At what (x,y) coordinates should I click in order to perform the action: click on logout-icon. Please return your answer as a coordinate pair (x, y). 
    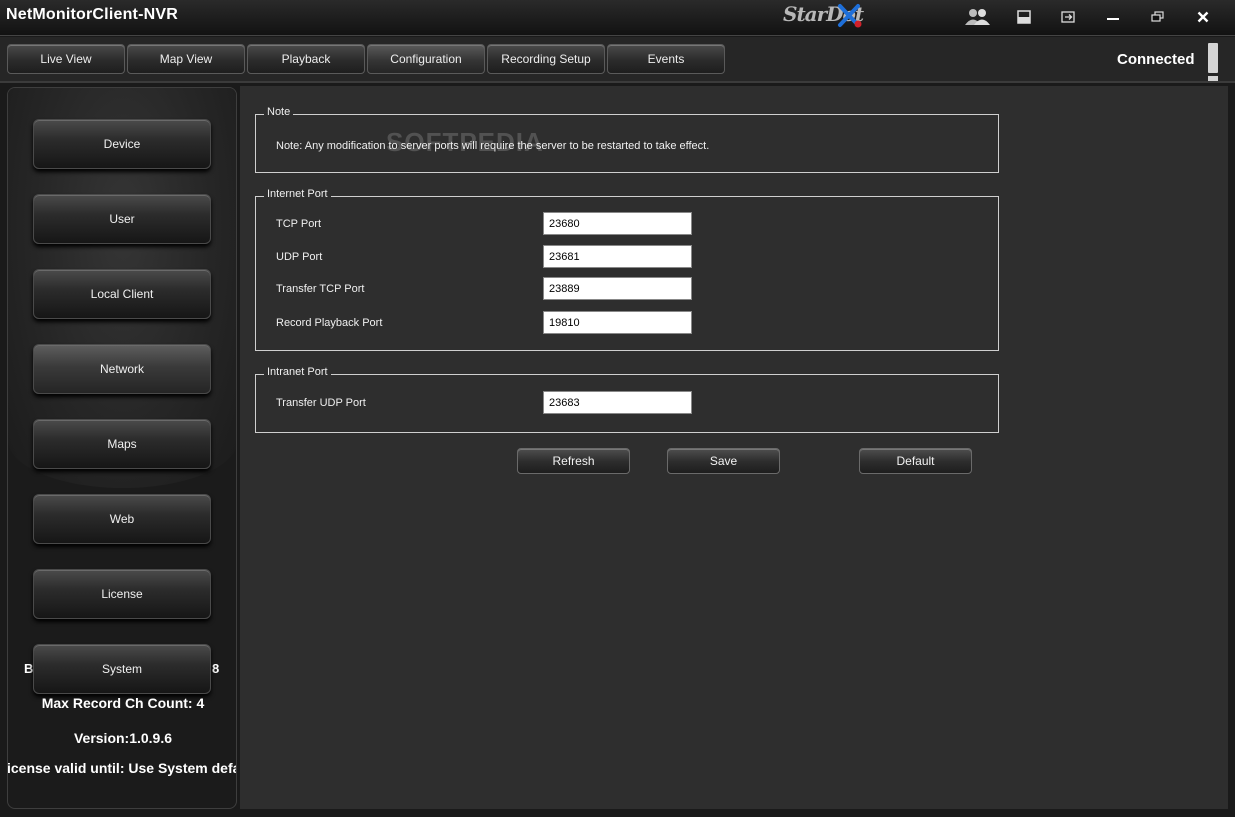
    Looking at the image, I should click on (1069, 17).